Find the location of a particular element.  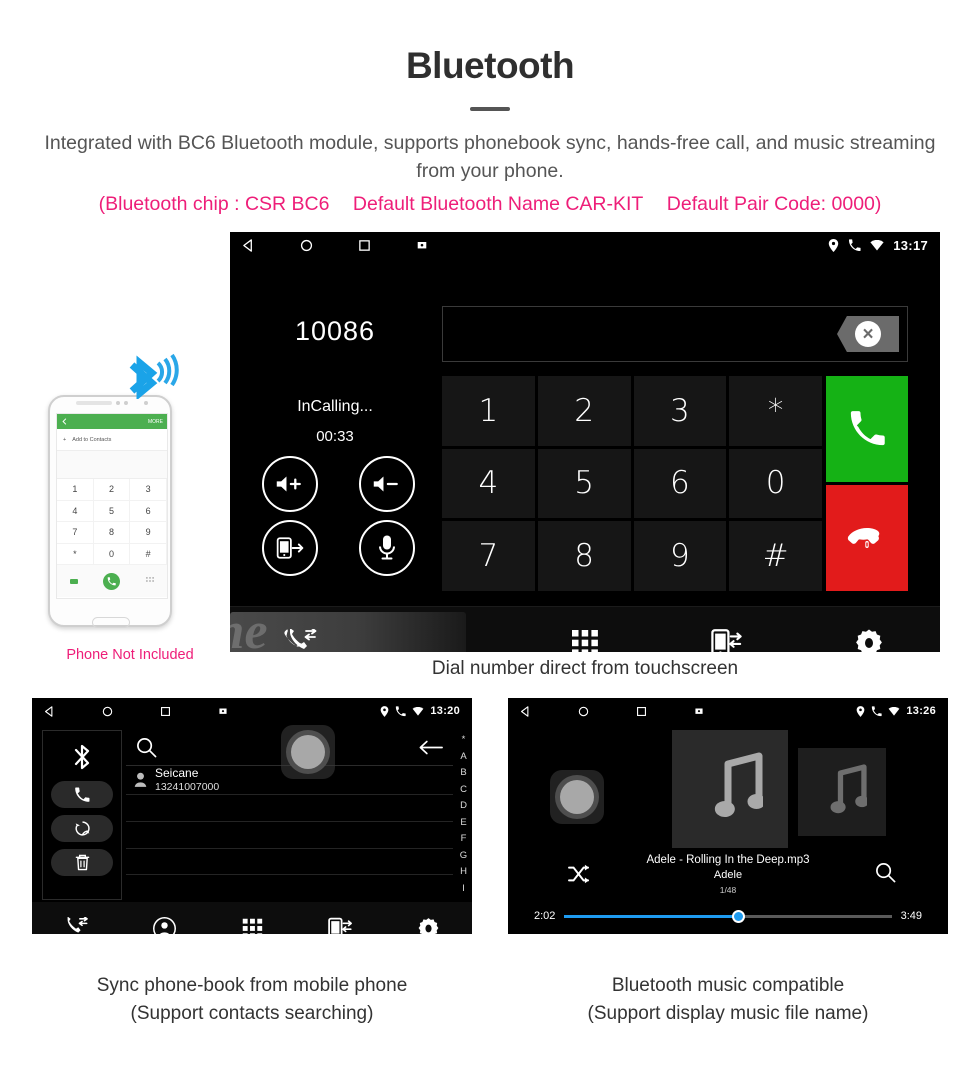

call-action-buttons is located at coordinates (867, 483).